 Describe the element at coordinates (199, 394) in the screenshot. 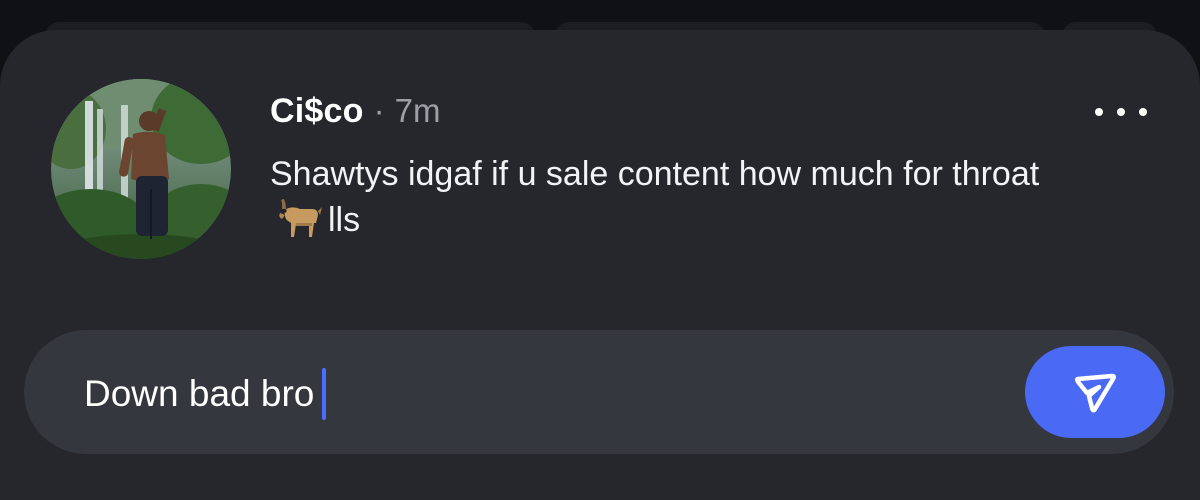

I see `reply-input-value: Down bad bro` at that location.